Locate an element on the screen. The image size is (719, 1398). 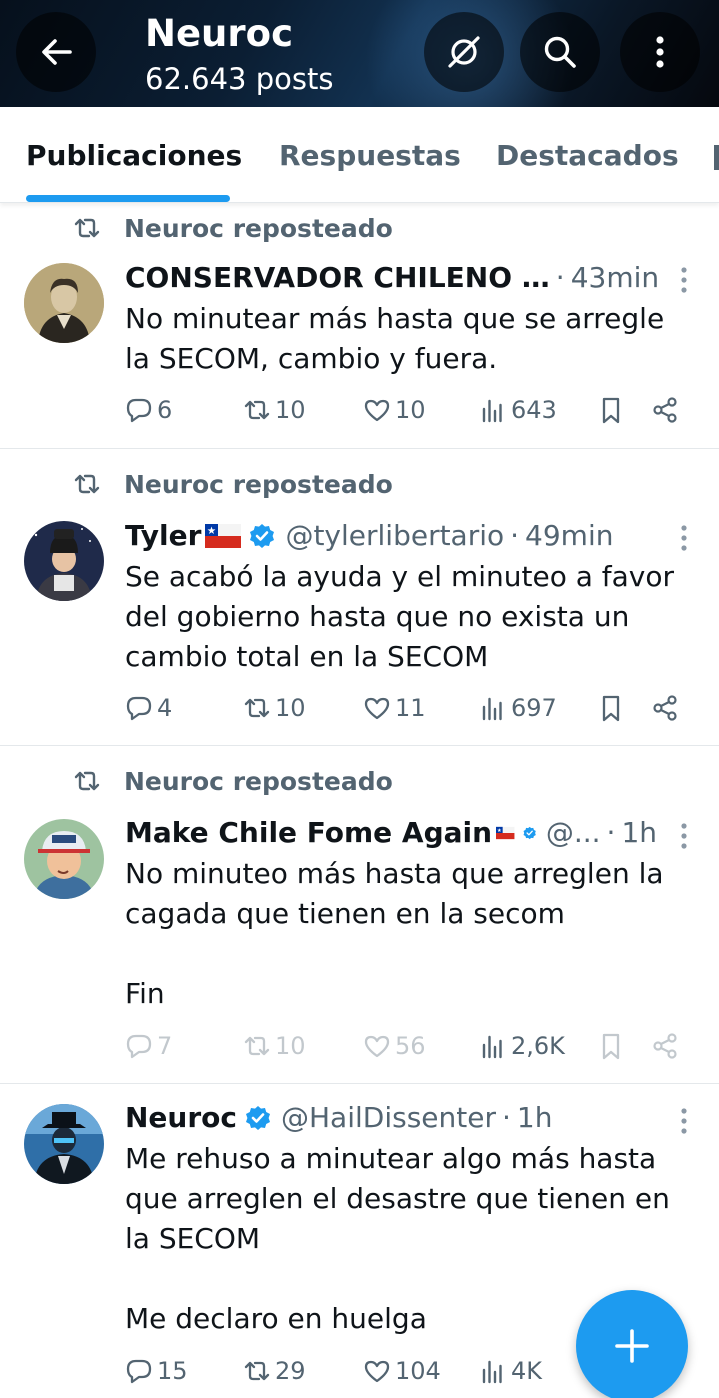
views-button: 2,6K is located at coordinates (521, 1046).